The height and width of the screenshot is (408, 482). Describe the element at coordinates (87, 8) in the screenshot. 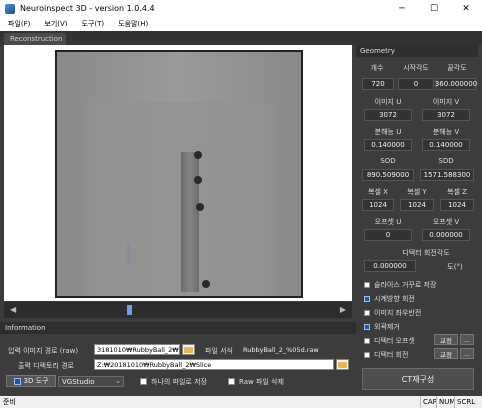

I see `window-title: Neuroinspect 3D - version 1.0.4.4` at that location.